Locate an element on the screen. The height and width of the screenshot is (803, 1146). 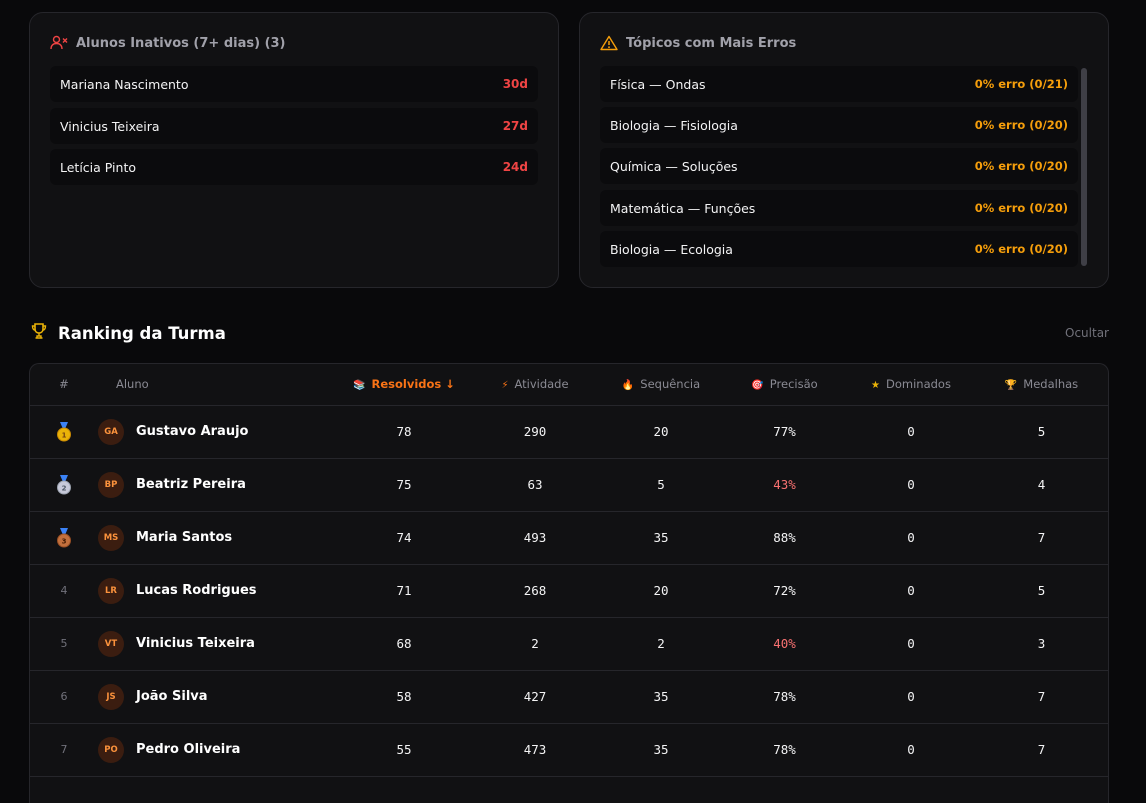
activity-value: 2 is located at coordinates (535, 644).